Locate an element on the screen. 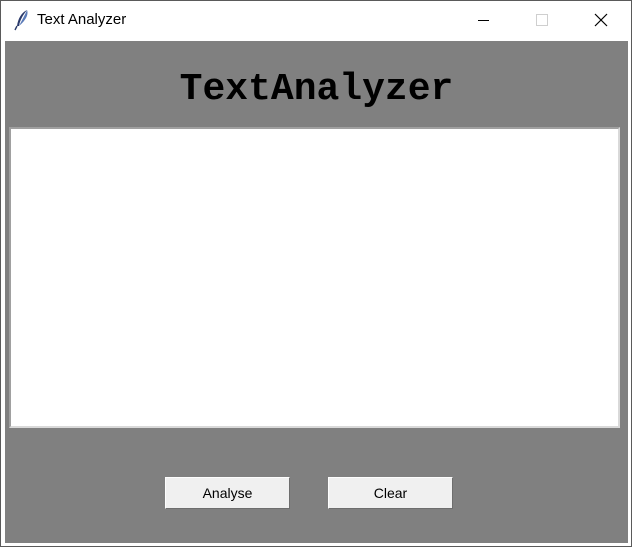 Image resolution: width=632 pixels, height=547 pixels. feather-icon is located at coordinates (22, 20).